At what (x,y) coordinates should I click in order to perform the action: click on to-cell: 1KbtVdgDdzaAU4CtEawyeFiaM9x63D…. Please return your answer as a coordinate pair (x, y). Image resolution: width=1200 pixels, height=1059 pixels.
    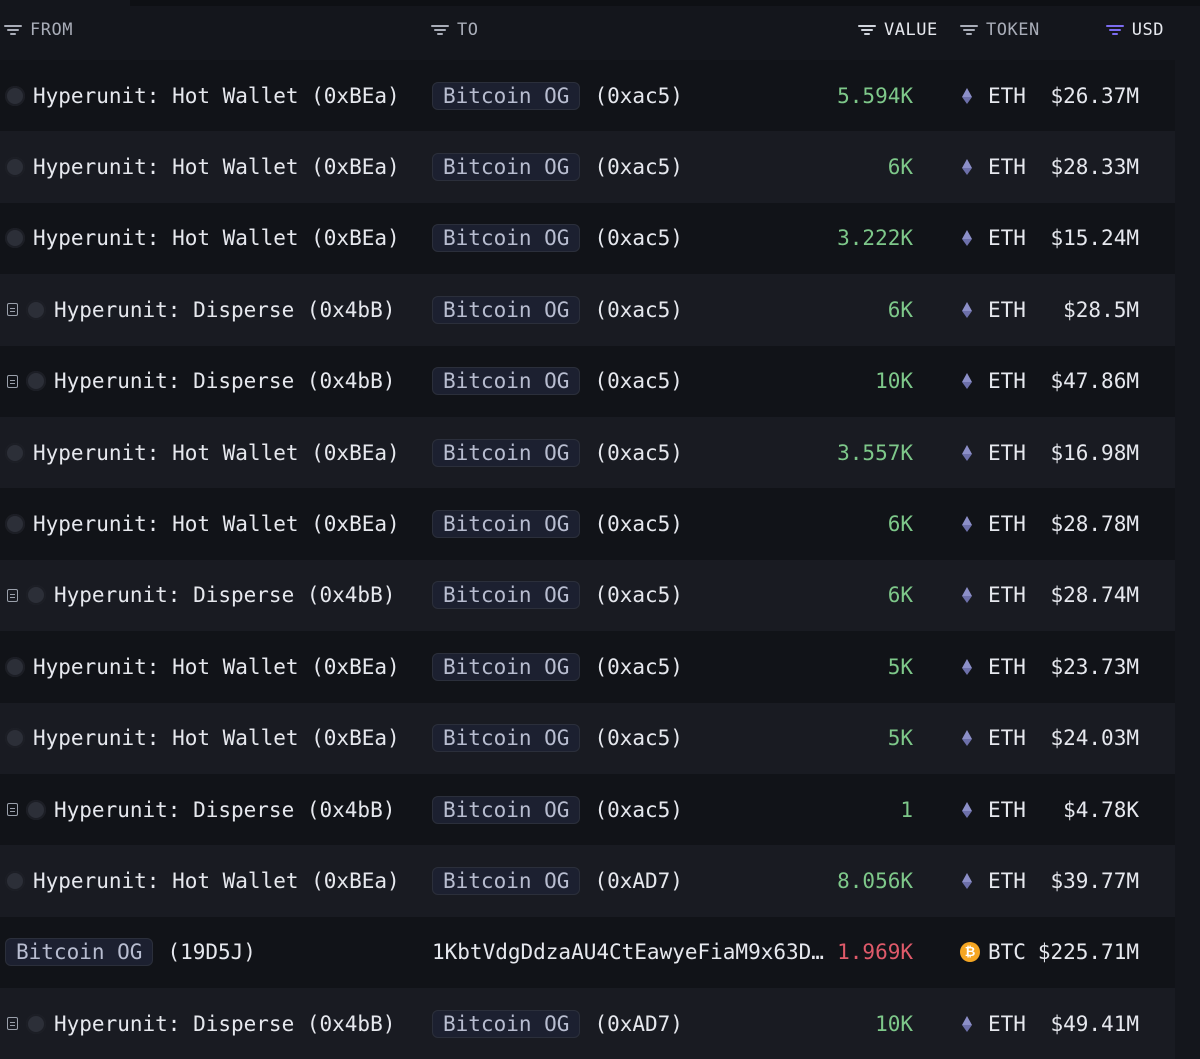
    Looking at the image, I should click on (628, 952).